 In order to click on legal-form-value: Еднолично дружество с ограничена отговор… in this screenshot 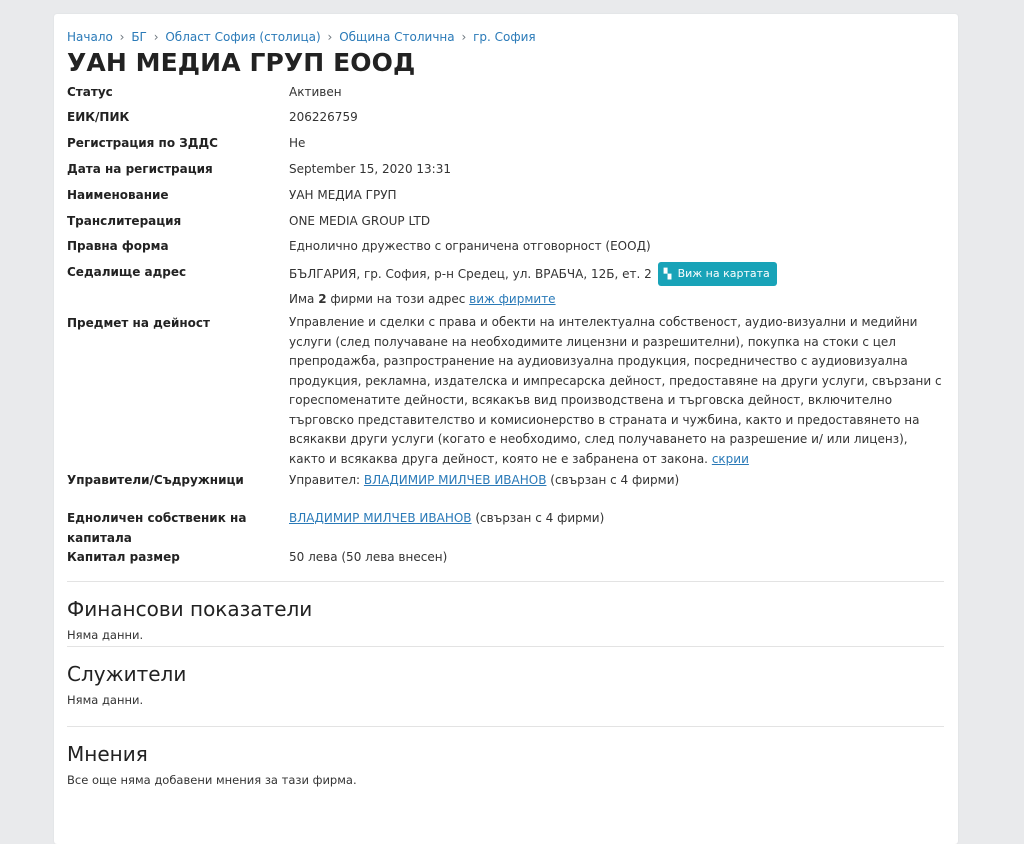, I will do `click(470, 246)`.